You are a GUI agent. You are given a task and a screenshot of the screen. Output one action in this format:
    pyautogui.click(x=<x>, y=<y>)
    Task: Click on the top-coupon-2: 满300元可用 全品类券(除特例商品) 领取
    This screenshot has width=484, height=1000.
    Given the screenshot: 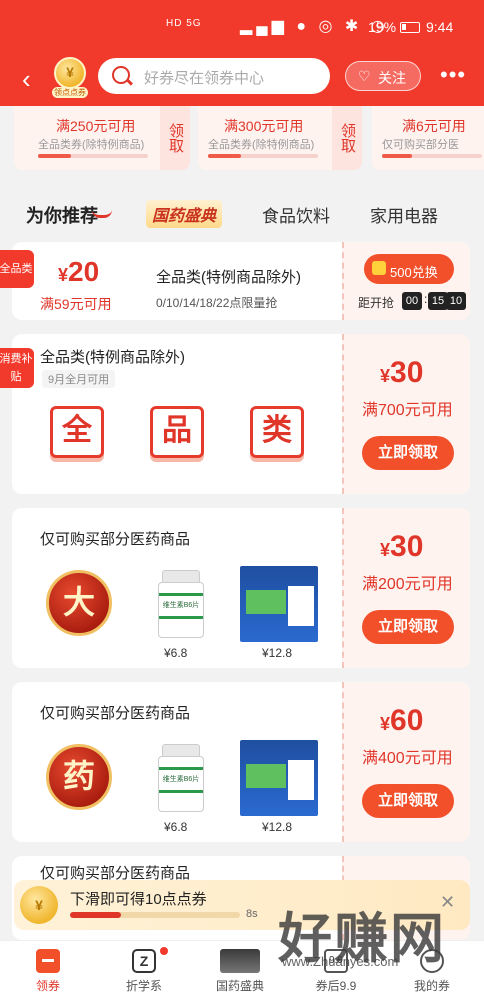 What is the action you would take?
    pyautogui.click(x=280, y=138)
    